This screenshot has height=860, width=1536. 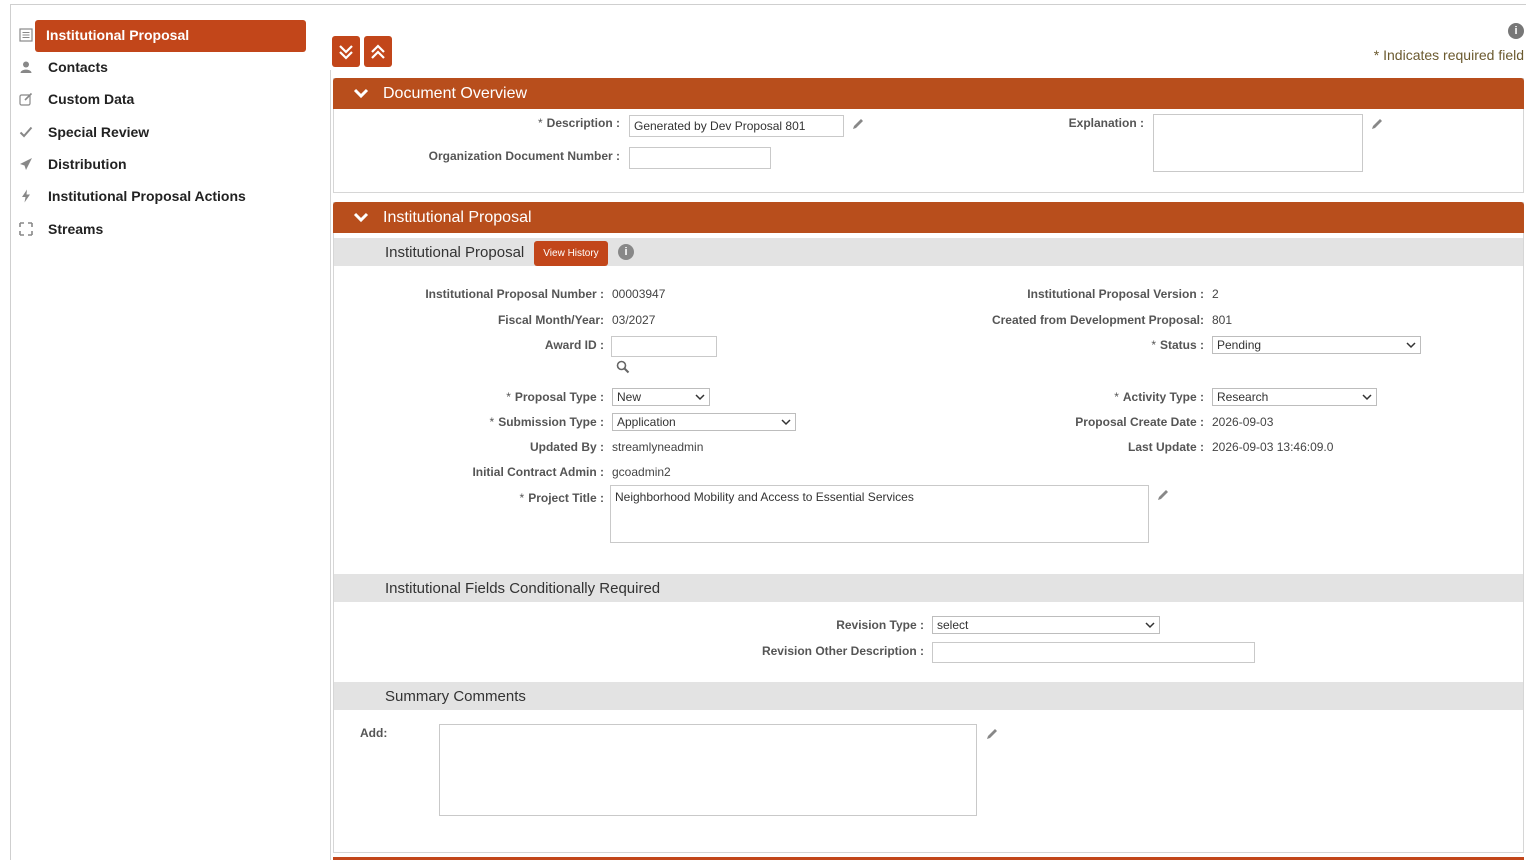 What do you see at coordinates (538, 472) in the screenshot?
I see `contract-admin-label: Initial Contract Admin :` at bounding box center [538, 472].